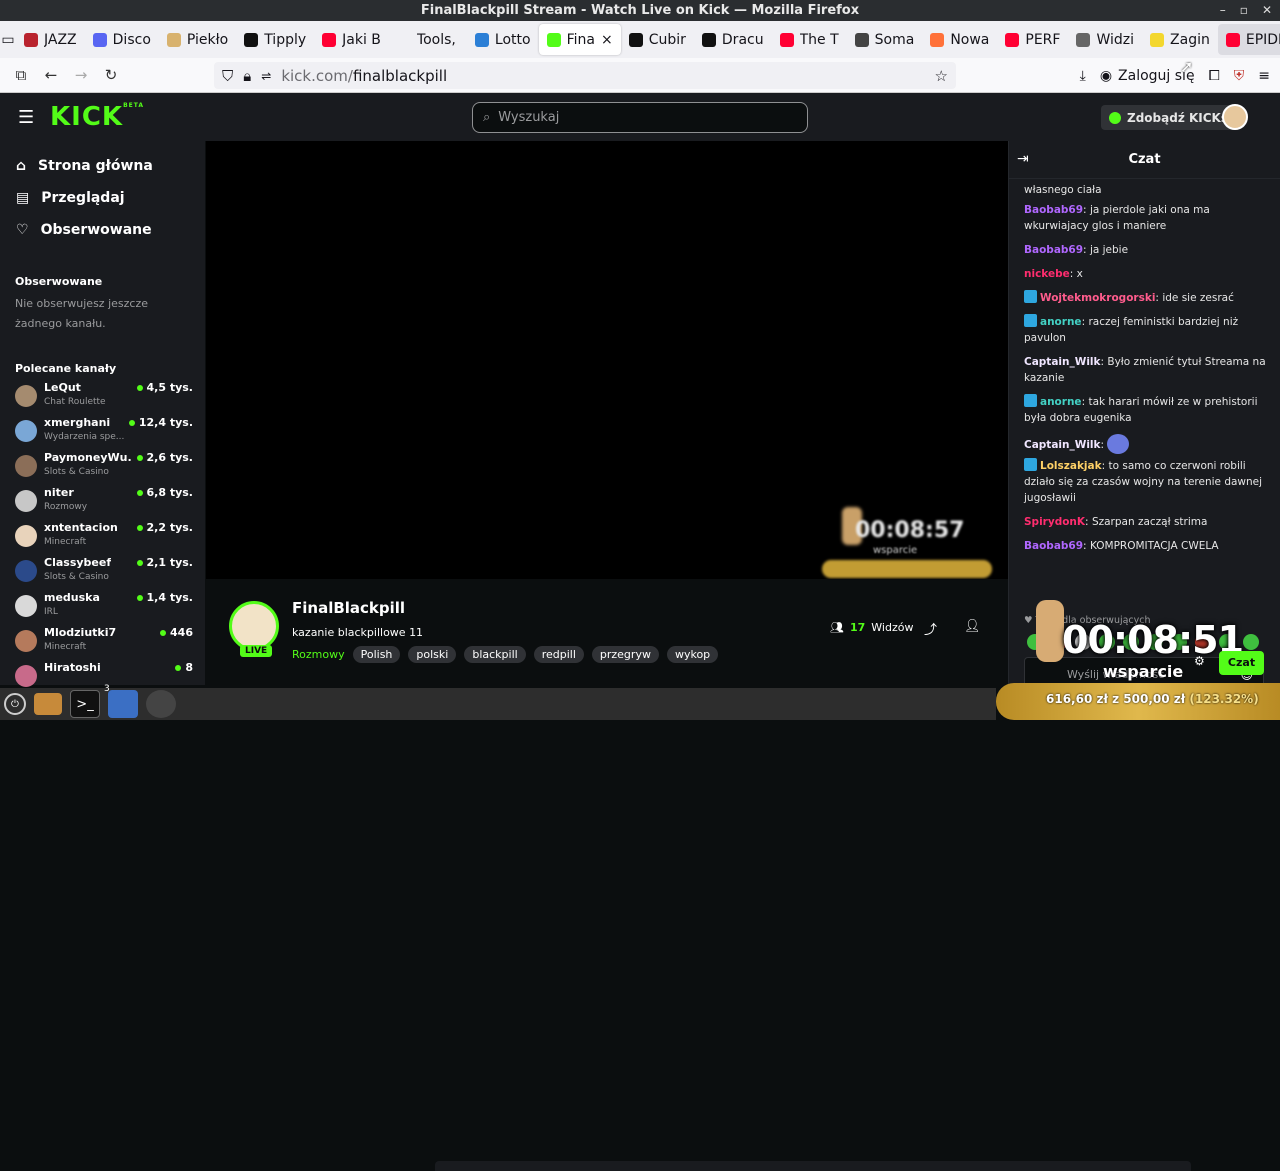 The height and width of the screenshot is (1171, 1280). What do you see at coordinates (348, 608) in the screenshot?
I see `streamer-name: FinalBlackpill` at bounding box center [348, 608].